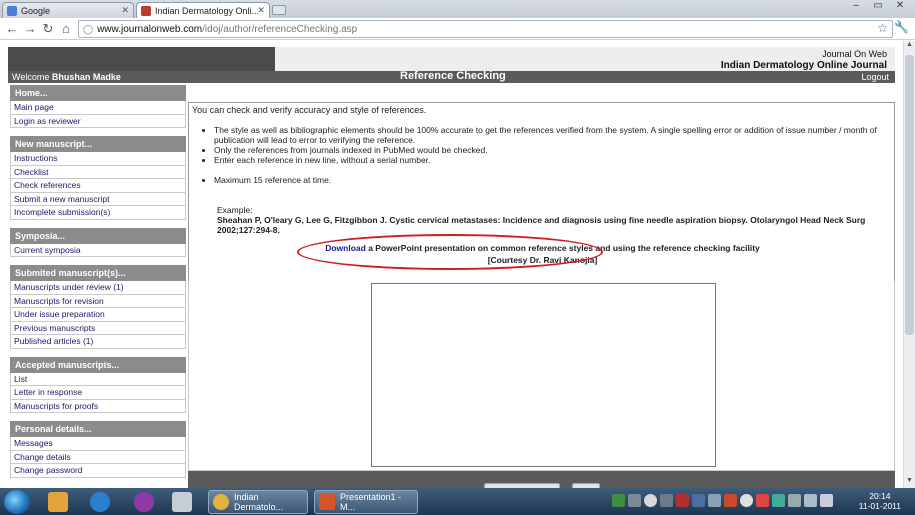 The height and width of the screenshot is (515, 915). Describe the element at coordinates (901, 27) in the screenshot. I see `wrench-icon: 🔧` at that location.